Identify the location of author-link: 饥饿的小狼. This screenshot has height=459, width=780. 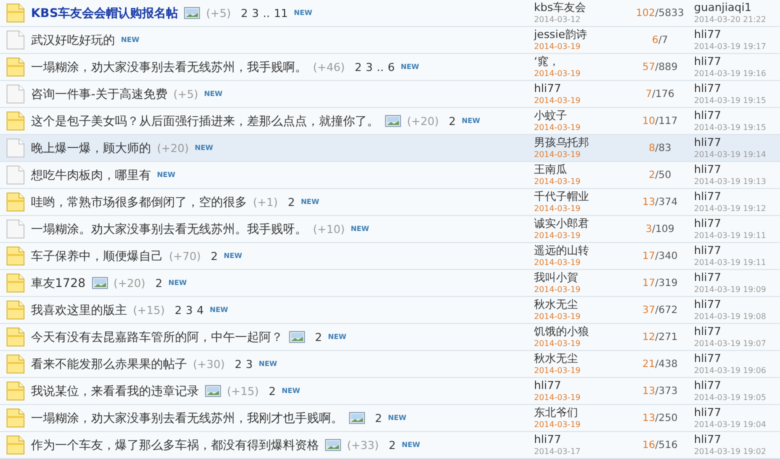
(561, 331).